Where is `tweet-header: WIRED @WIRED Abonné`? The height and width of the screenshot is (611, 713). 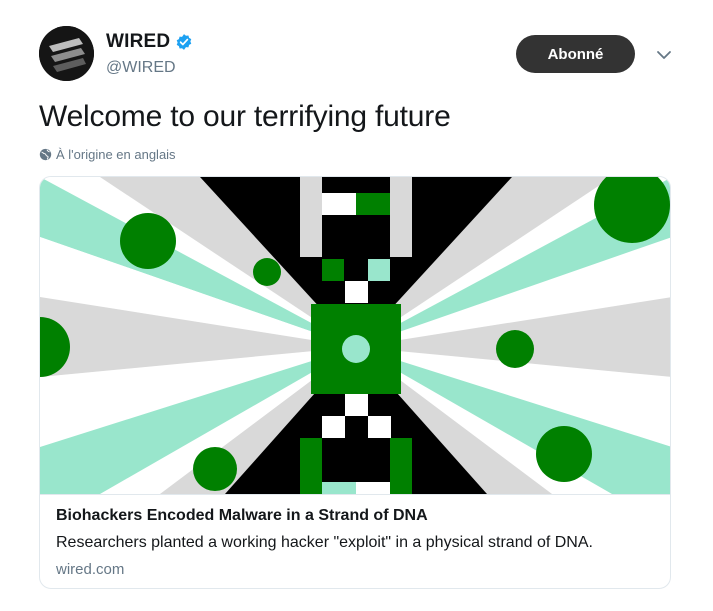
tweet-header: WIRED @WIRED Abonné is located at coordinates (364, 54).